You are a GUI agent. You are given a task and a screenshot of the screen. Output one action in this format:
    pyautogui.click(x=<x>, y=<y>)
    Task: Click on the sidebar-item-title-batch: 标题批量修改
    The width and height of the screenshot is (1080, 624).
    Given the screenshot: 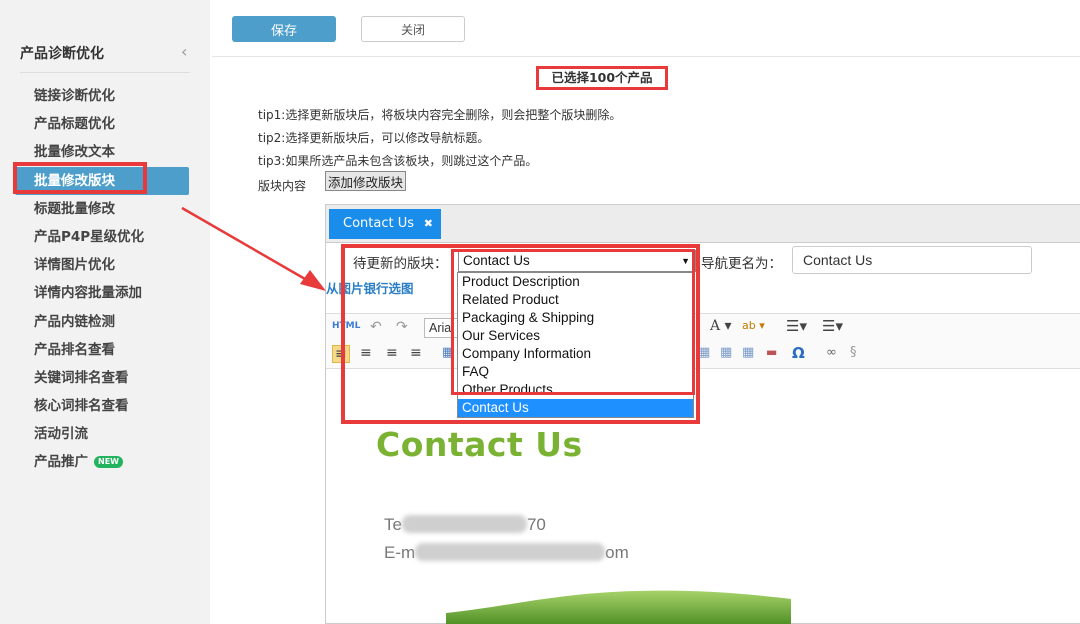 What is the action you would take?
    pyautogui.click(x=105, y=209)
    